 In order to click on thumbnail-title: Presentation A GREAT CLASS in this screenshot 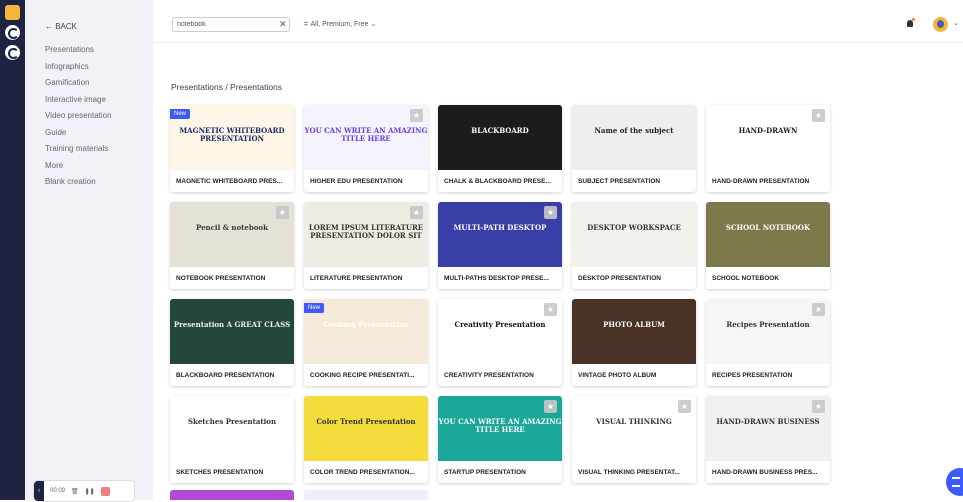, I will do `click(232, 324)`.